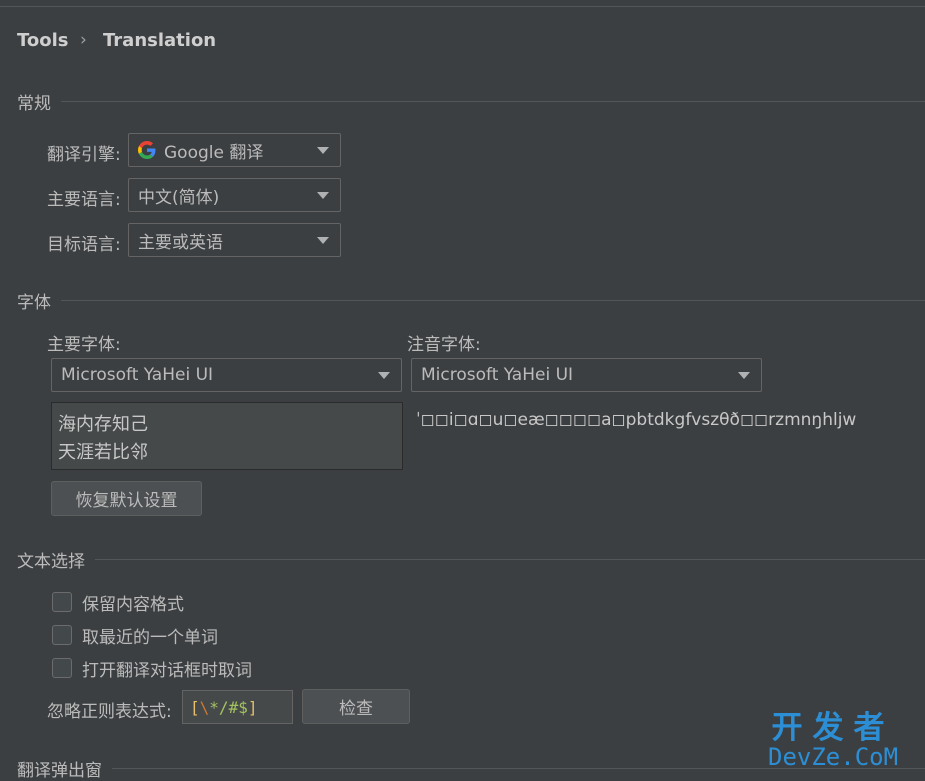  Describe the element at coordinates (84, 245) in the screenshot. I see `target-language-label: 目标语言:` at that location.